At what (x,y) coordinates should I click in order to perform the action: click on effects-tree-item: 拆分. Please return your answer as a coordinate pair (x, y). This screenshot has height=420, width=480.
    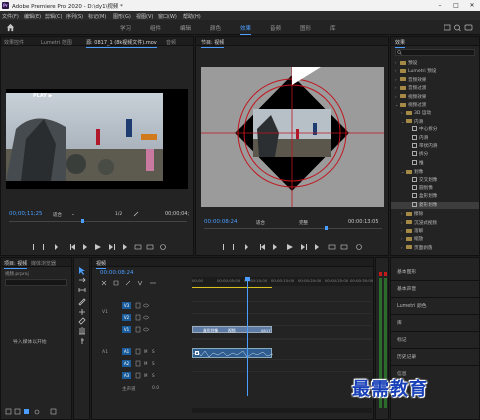
    Looking at the image, I should click on (435, 154).